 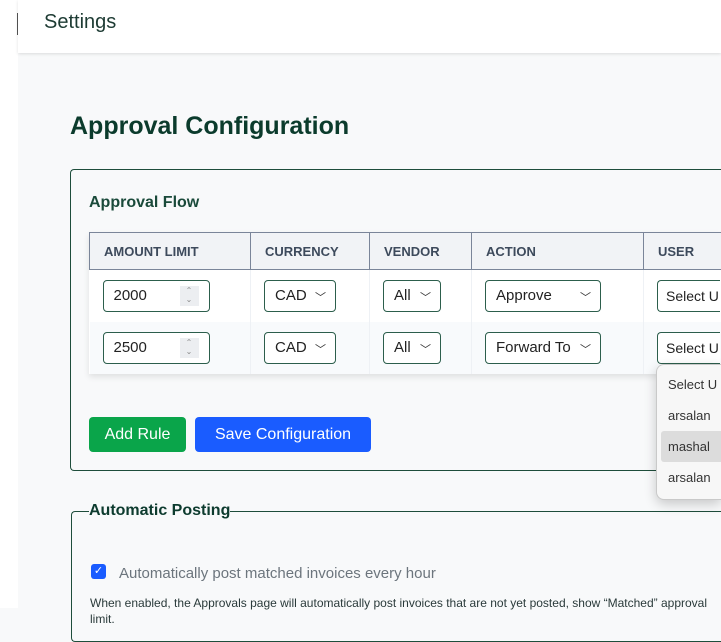 What do you see at coordinates (369, 26) in the screenshot?
I see `top-header: Settings` at bounding box center [369, 26].